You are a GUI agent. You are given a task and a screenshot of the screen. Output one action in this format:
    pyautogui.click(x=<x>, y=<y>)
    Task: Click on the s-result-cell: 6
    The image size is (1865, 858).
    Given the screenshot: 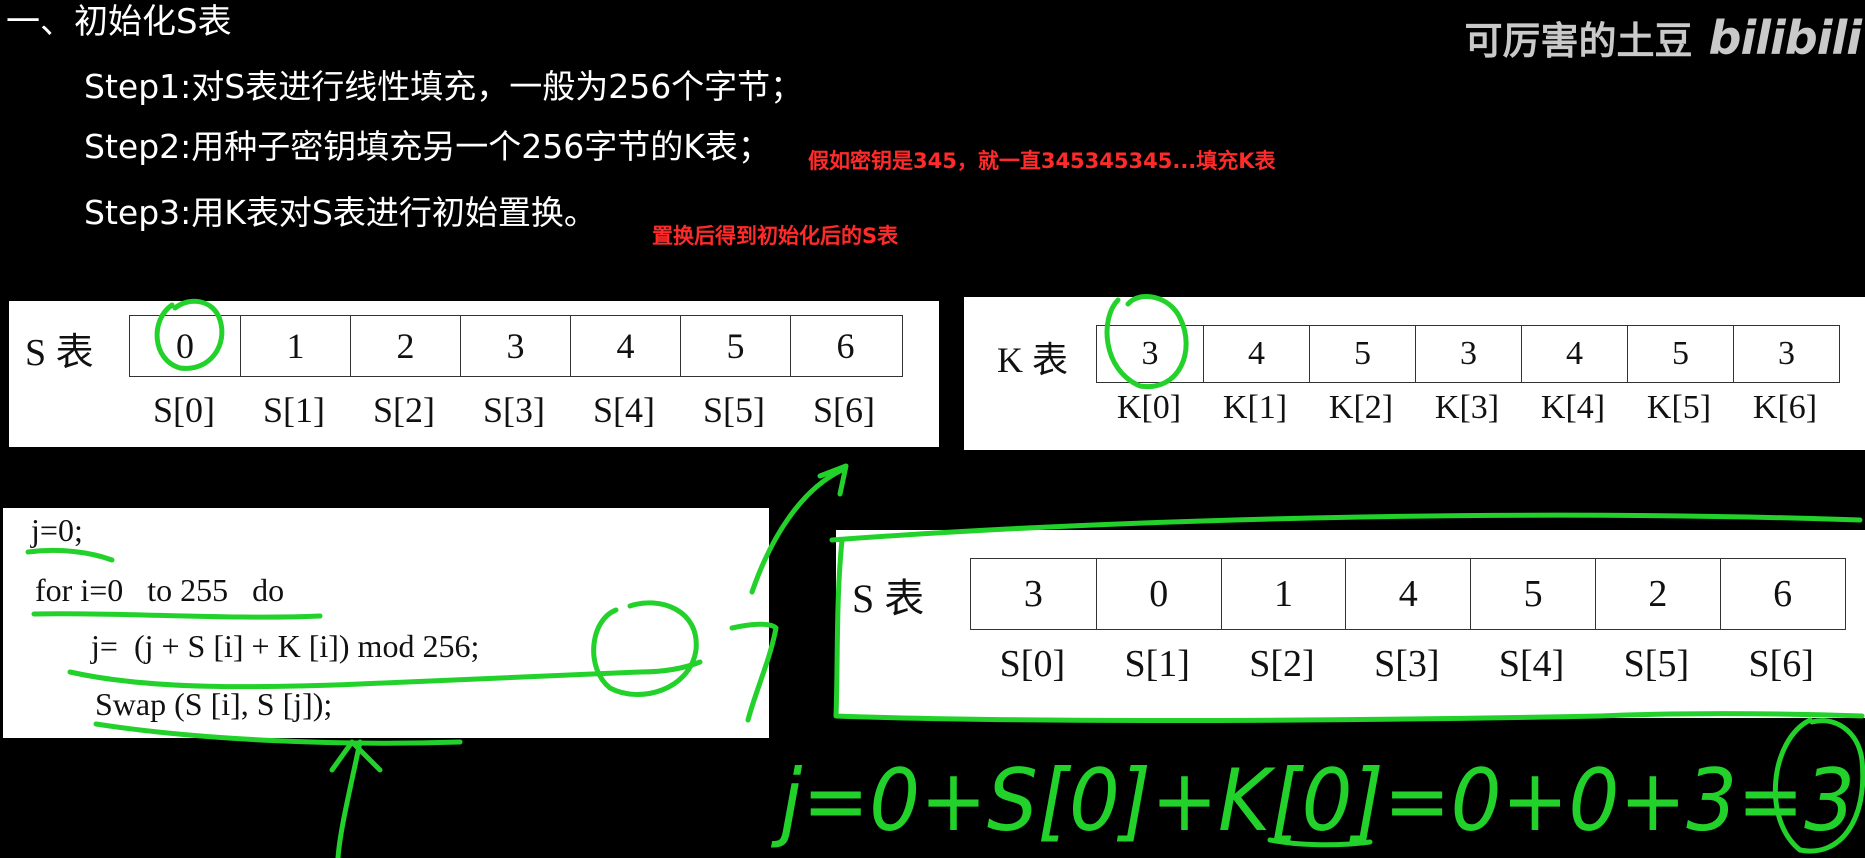 What is the action you would take?
    pyautogui.click(x=1782, y=594)
    